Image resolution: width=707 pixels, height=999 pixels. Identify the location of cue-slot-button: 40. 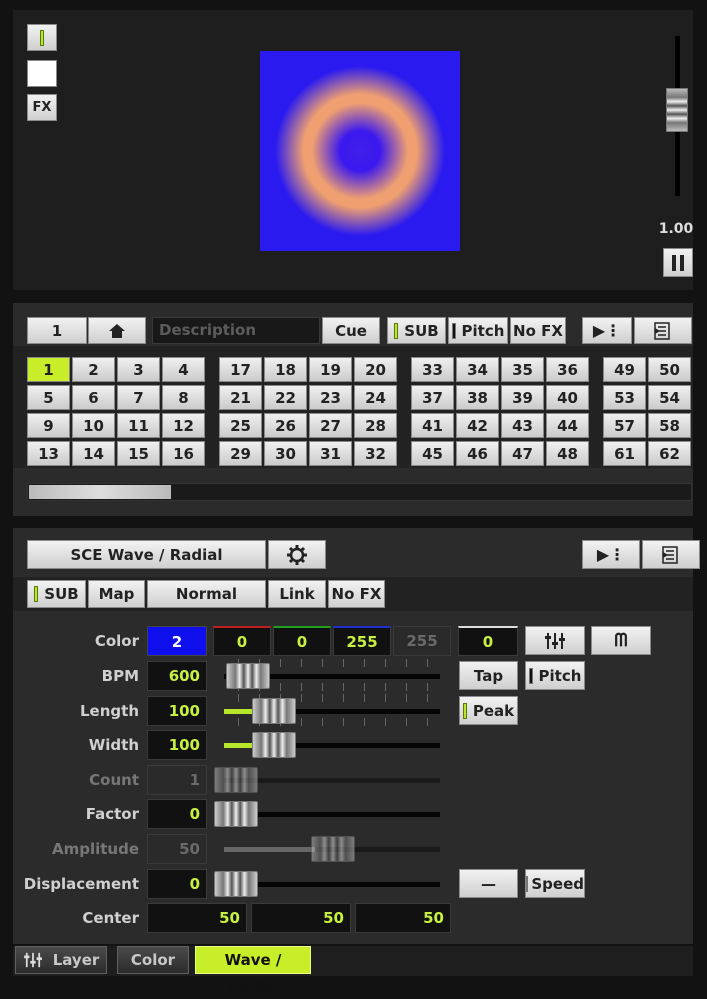
(567, 397).